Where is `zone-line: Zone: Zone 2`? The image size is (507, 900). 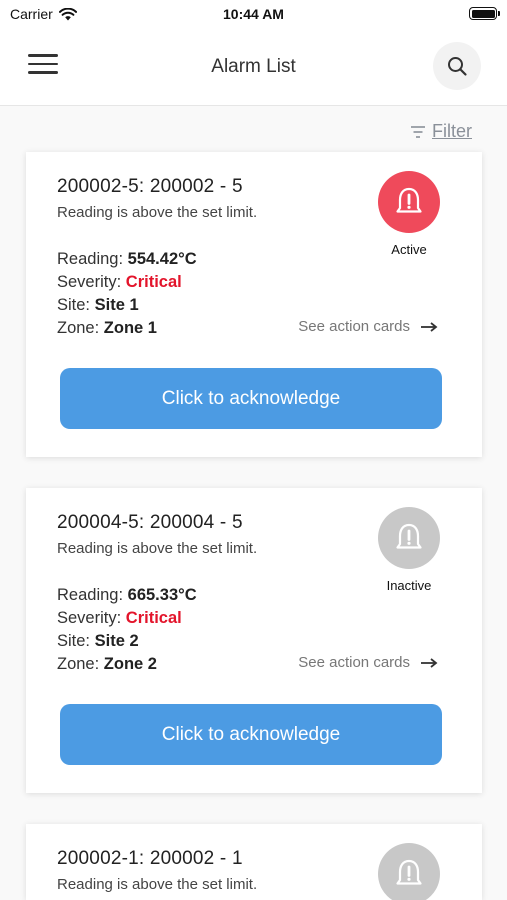
zone-line: Zone: Zone 2 is located at coordinates (107, 664).